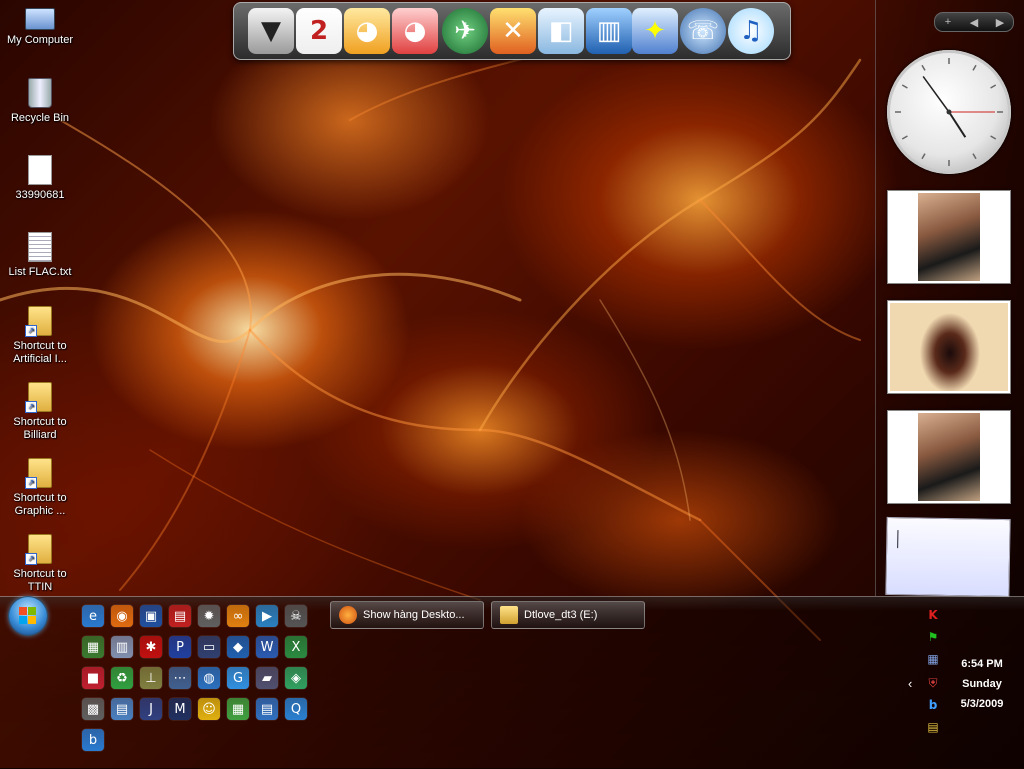 This screenshot has width=1024, height=769. I want to click on qr-icon: ▩, so click(93, 709).